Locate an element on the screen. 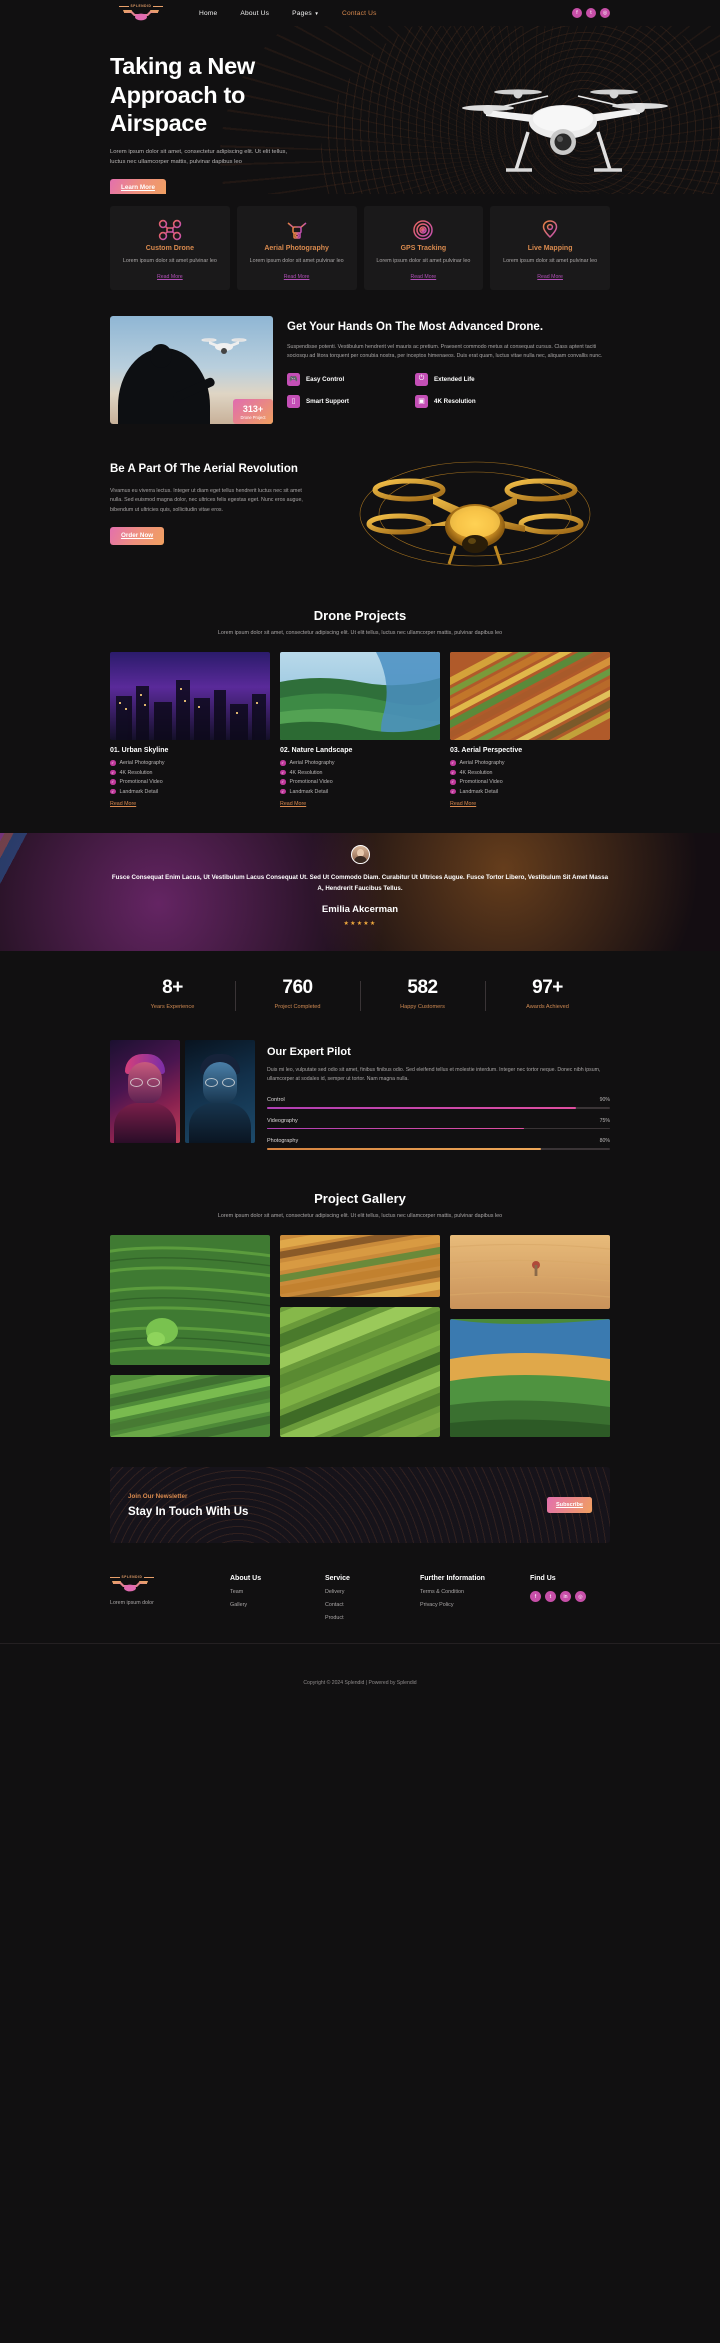  site-logo: SPLENDID is located at coordinates (141, 13).